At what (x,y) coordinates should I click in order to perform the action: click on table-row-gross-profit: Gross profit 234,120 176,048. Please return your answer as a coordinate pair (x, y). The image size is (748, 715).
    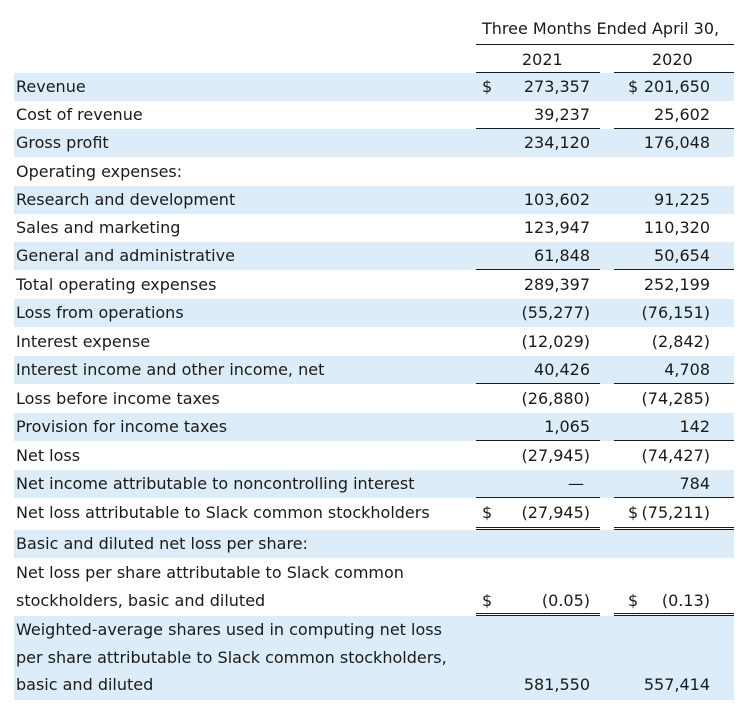
    Looking at the image, I should click on (374, 143).